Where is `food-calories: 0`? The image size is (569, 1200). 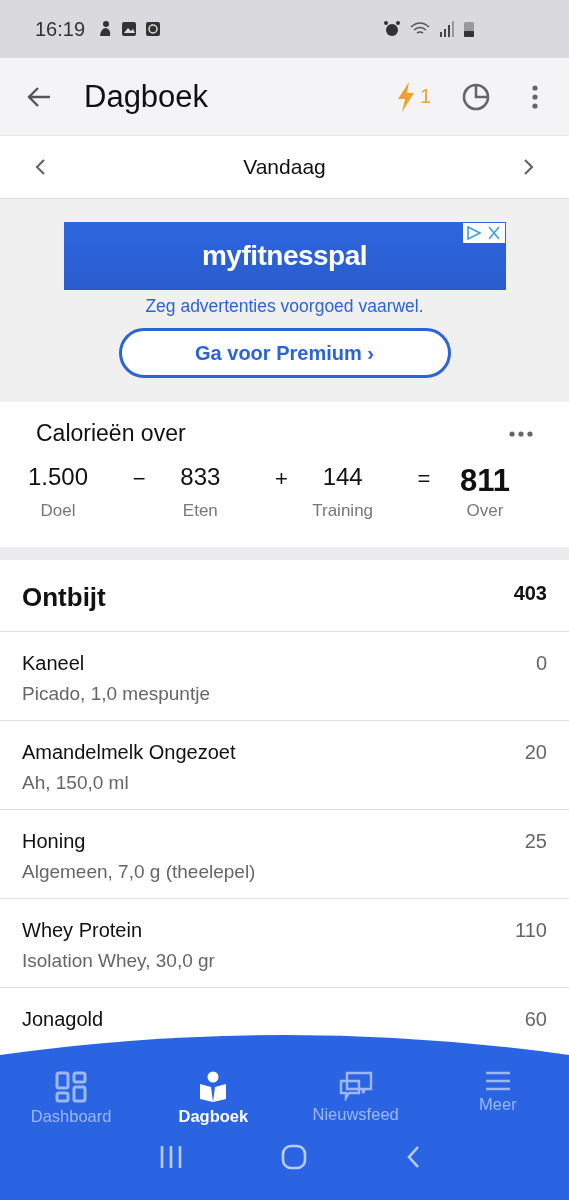
food-calories: 0 is located at coordinates (541, 664).